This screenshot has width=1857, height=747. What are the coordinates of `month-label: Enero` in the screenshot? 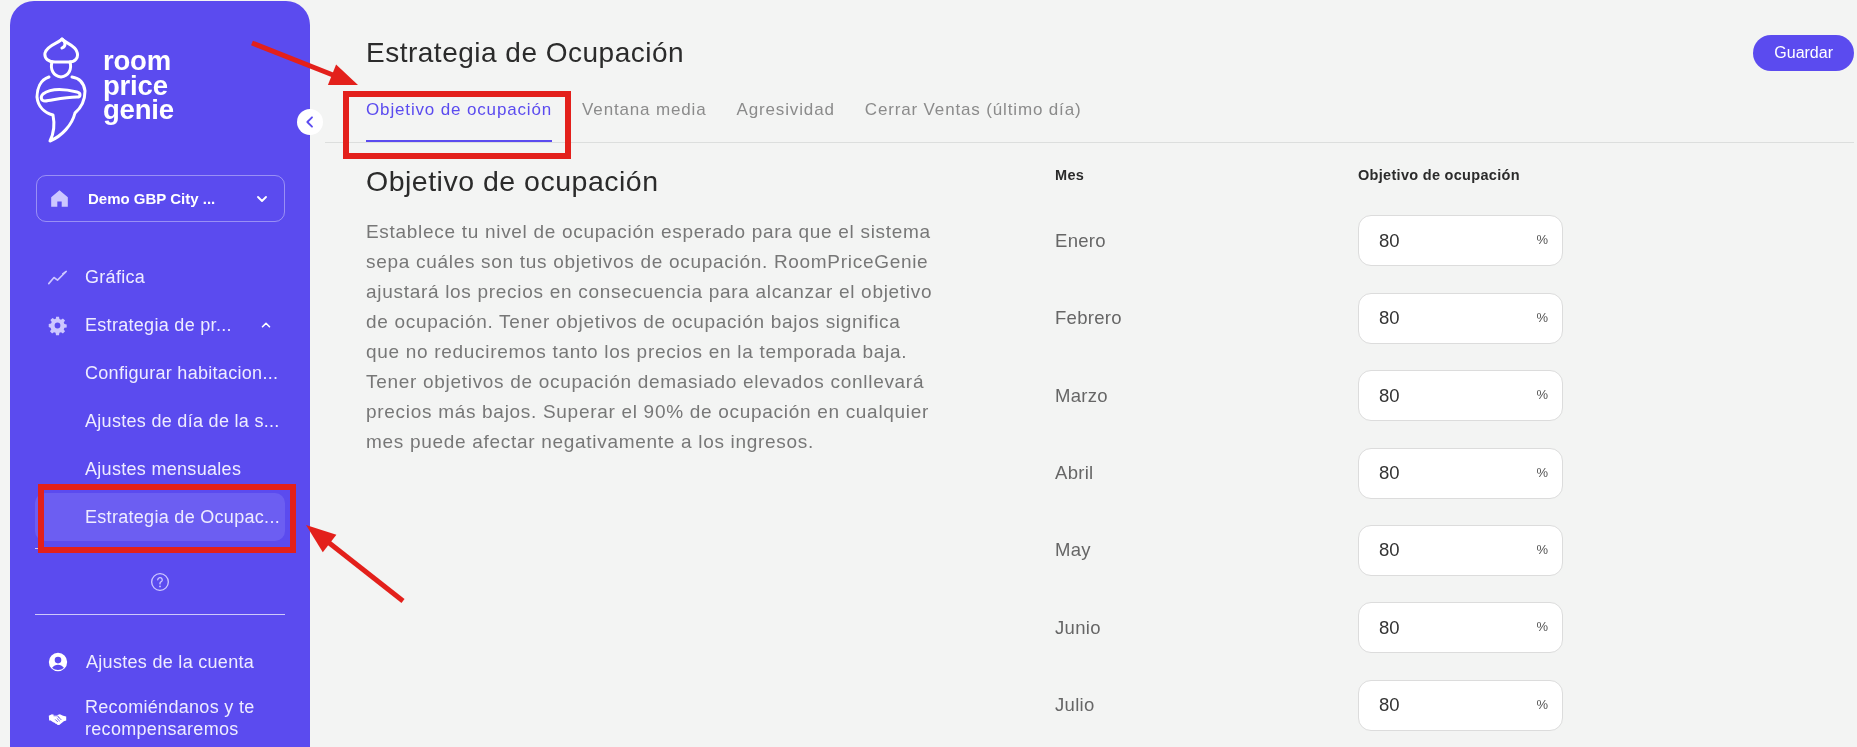 It's located at (1081, 240).